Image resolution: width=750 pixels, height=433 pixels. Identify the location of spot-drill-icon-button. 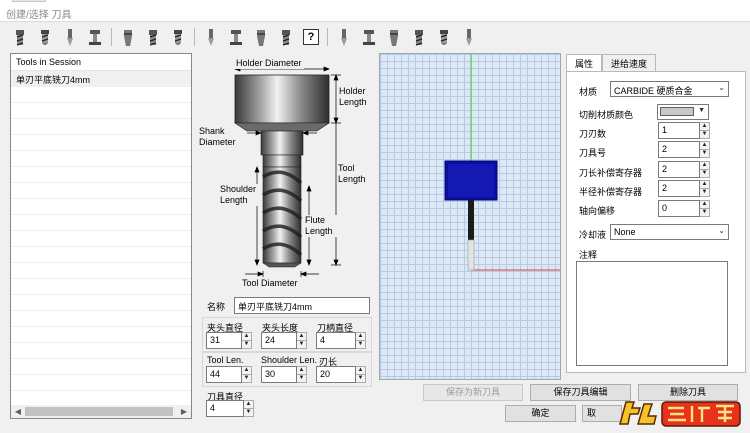
(469, 37).